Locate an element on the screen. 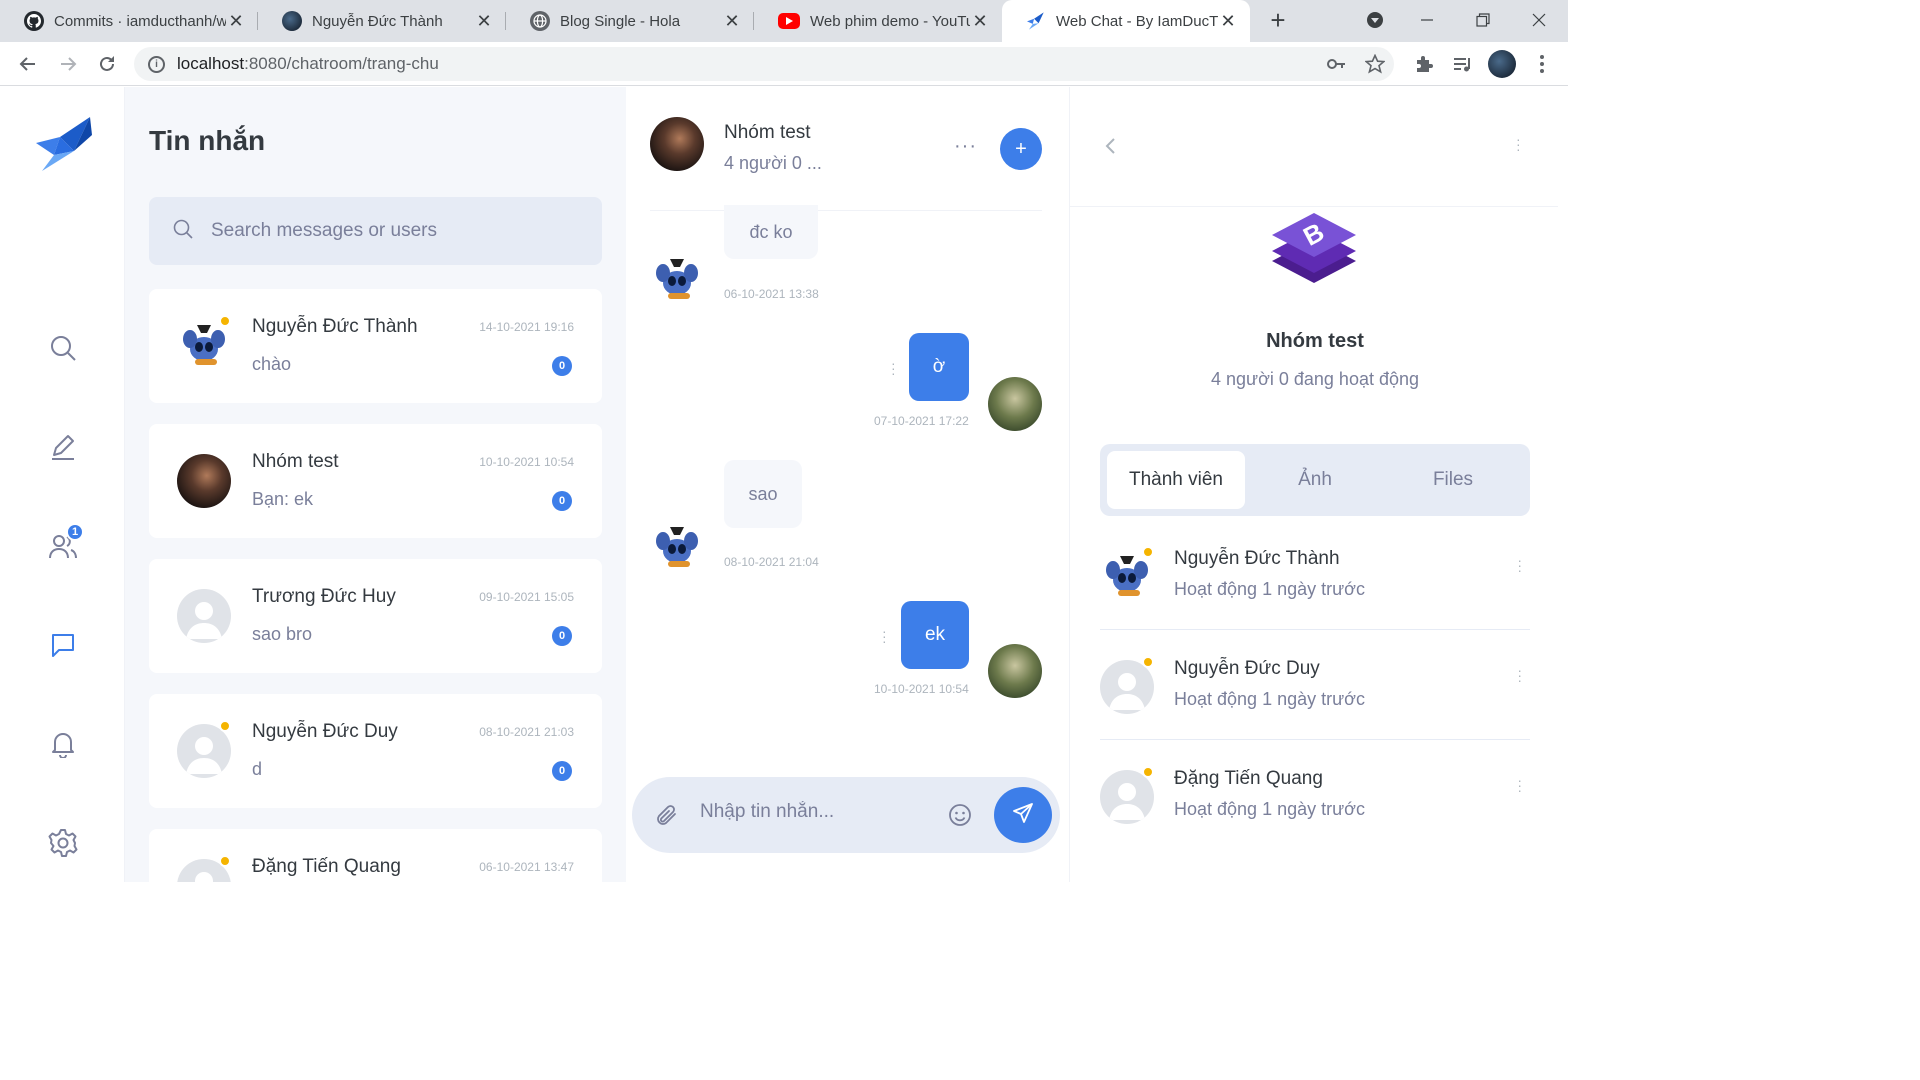 The height and width of the screenshot is (1080, 1920). media-control-icon is located at coordinates (1462, 64).